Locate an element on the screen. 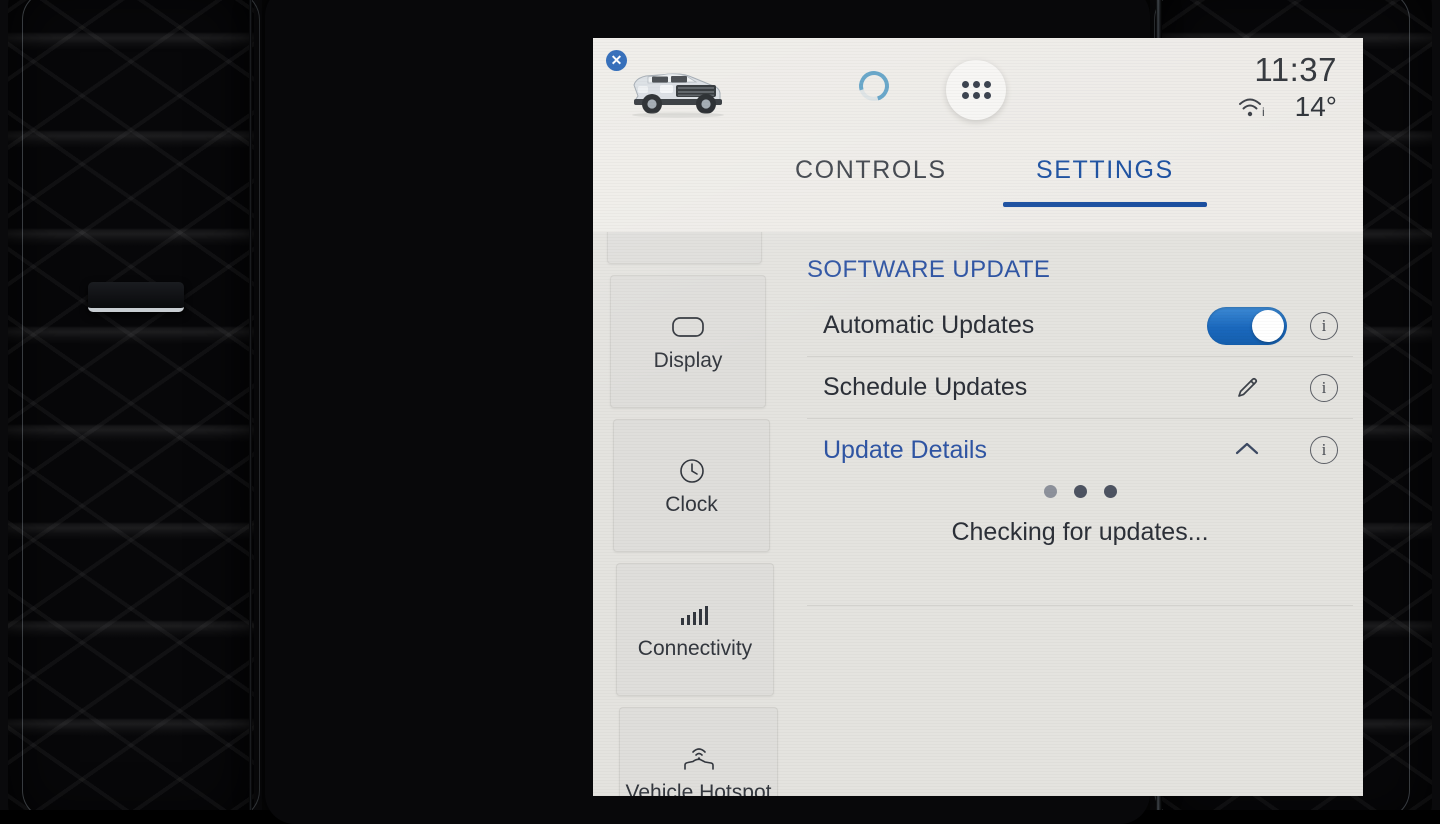  sidebar-item-label: Vehicle Hotspot is located at coordinates (698, 788).